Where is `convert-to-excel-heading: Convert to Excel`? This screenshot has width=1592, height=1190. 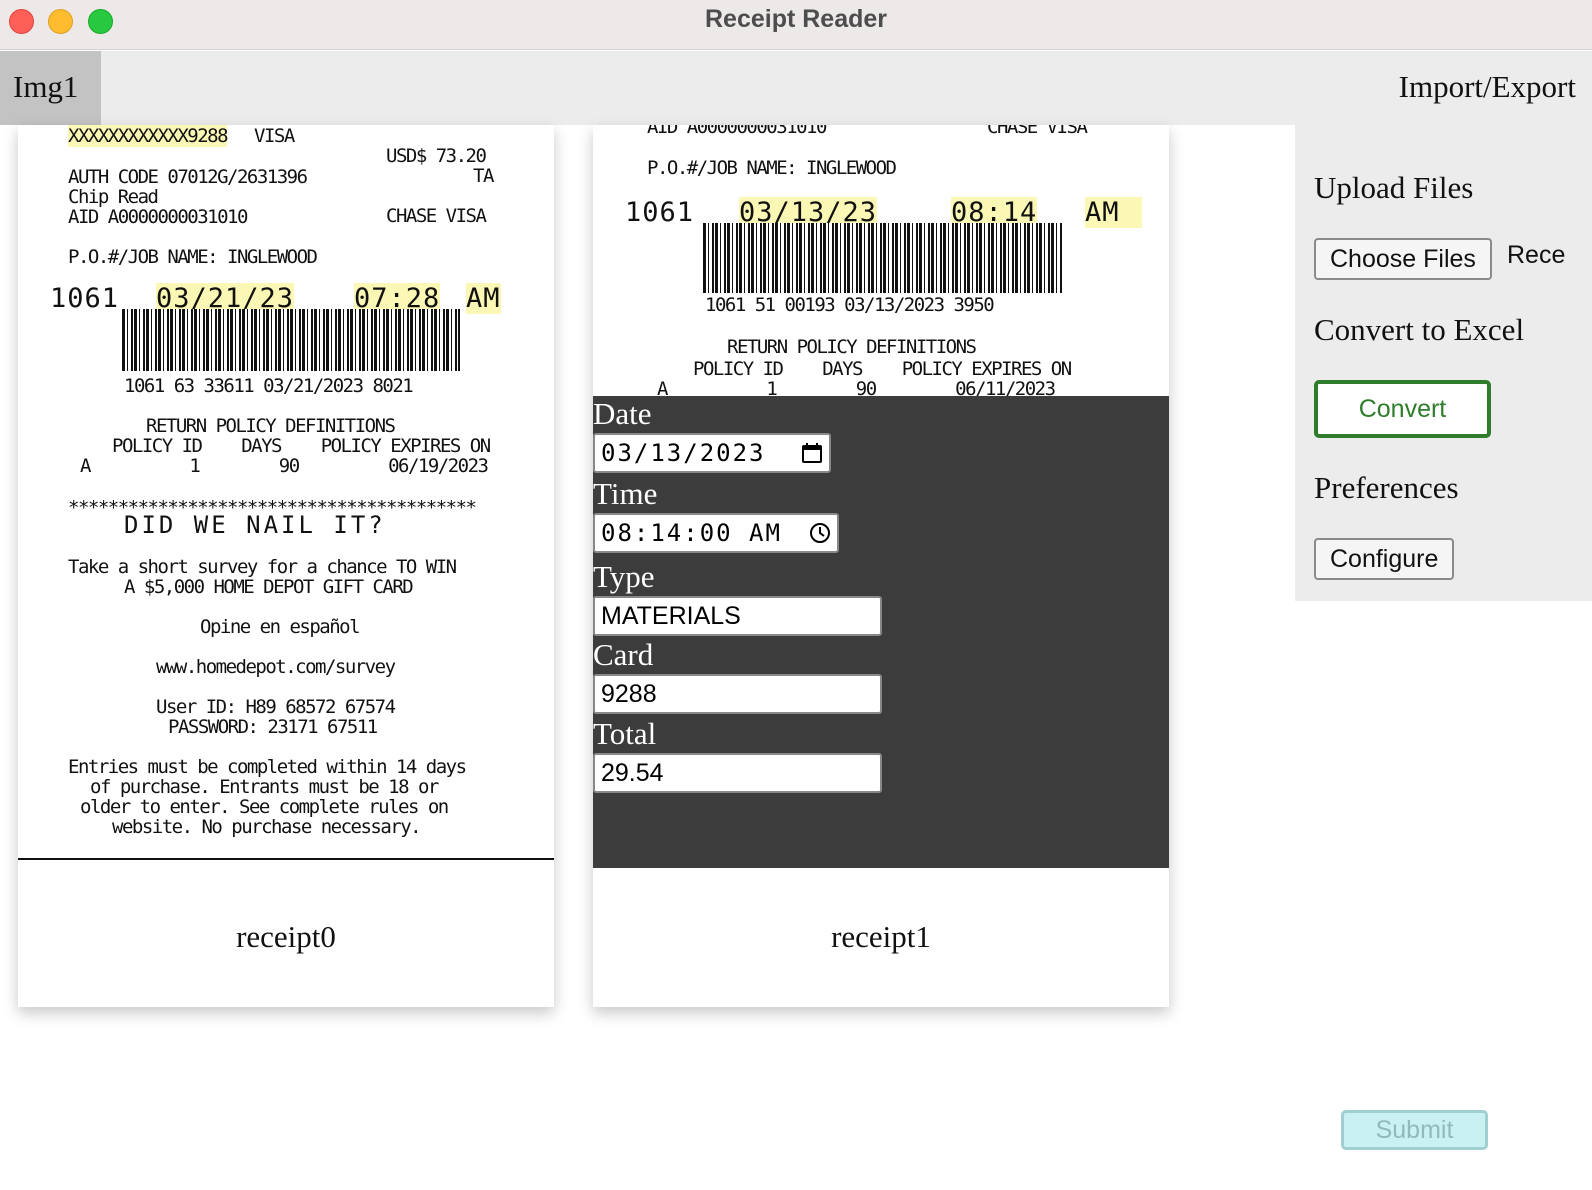 convert-to-excel-heading: Convert to Excel is located at coordinates (1419, 329).